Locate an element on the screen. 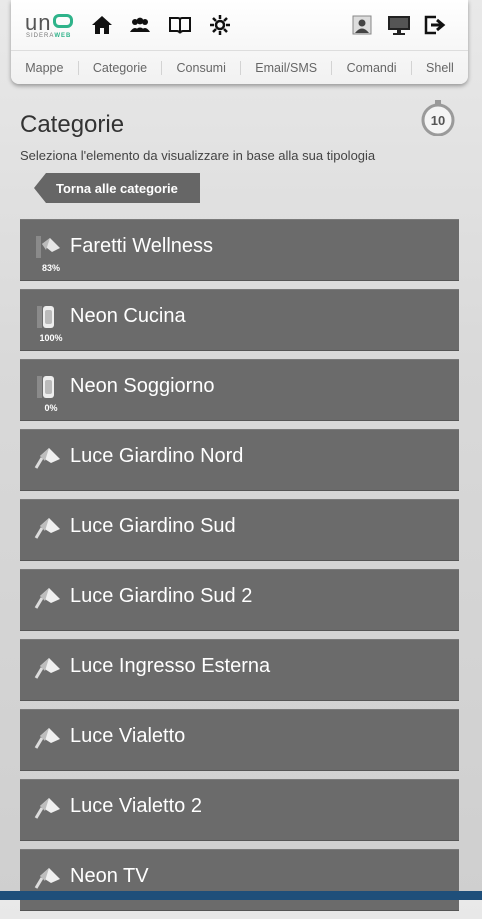  list-item: Luce Giardino Sud is located at coordinates (239, 530).